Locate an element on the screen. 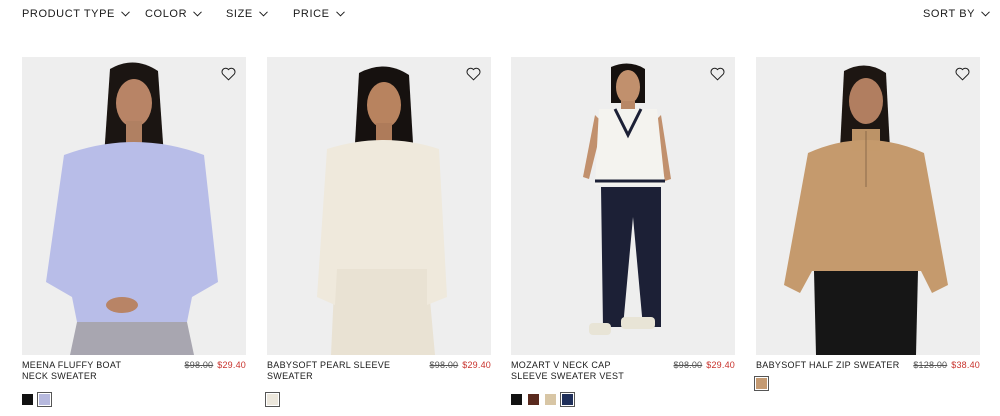 The height and width of the screenshot is (416, 1000). product-name: BABYSOFT HALF ZIP SWEATER is located at coordinates (831, 365).